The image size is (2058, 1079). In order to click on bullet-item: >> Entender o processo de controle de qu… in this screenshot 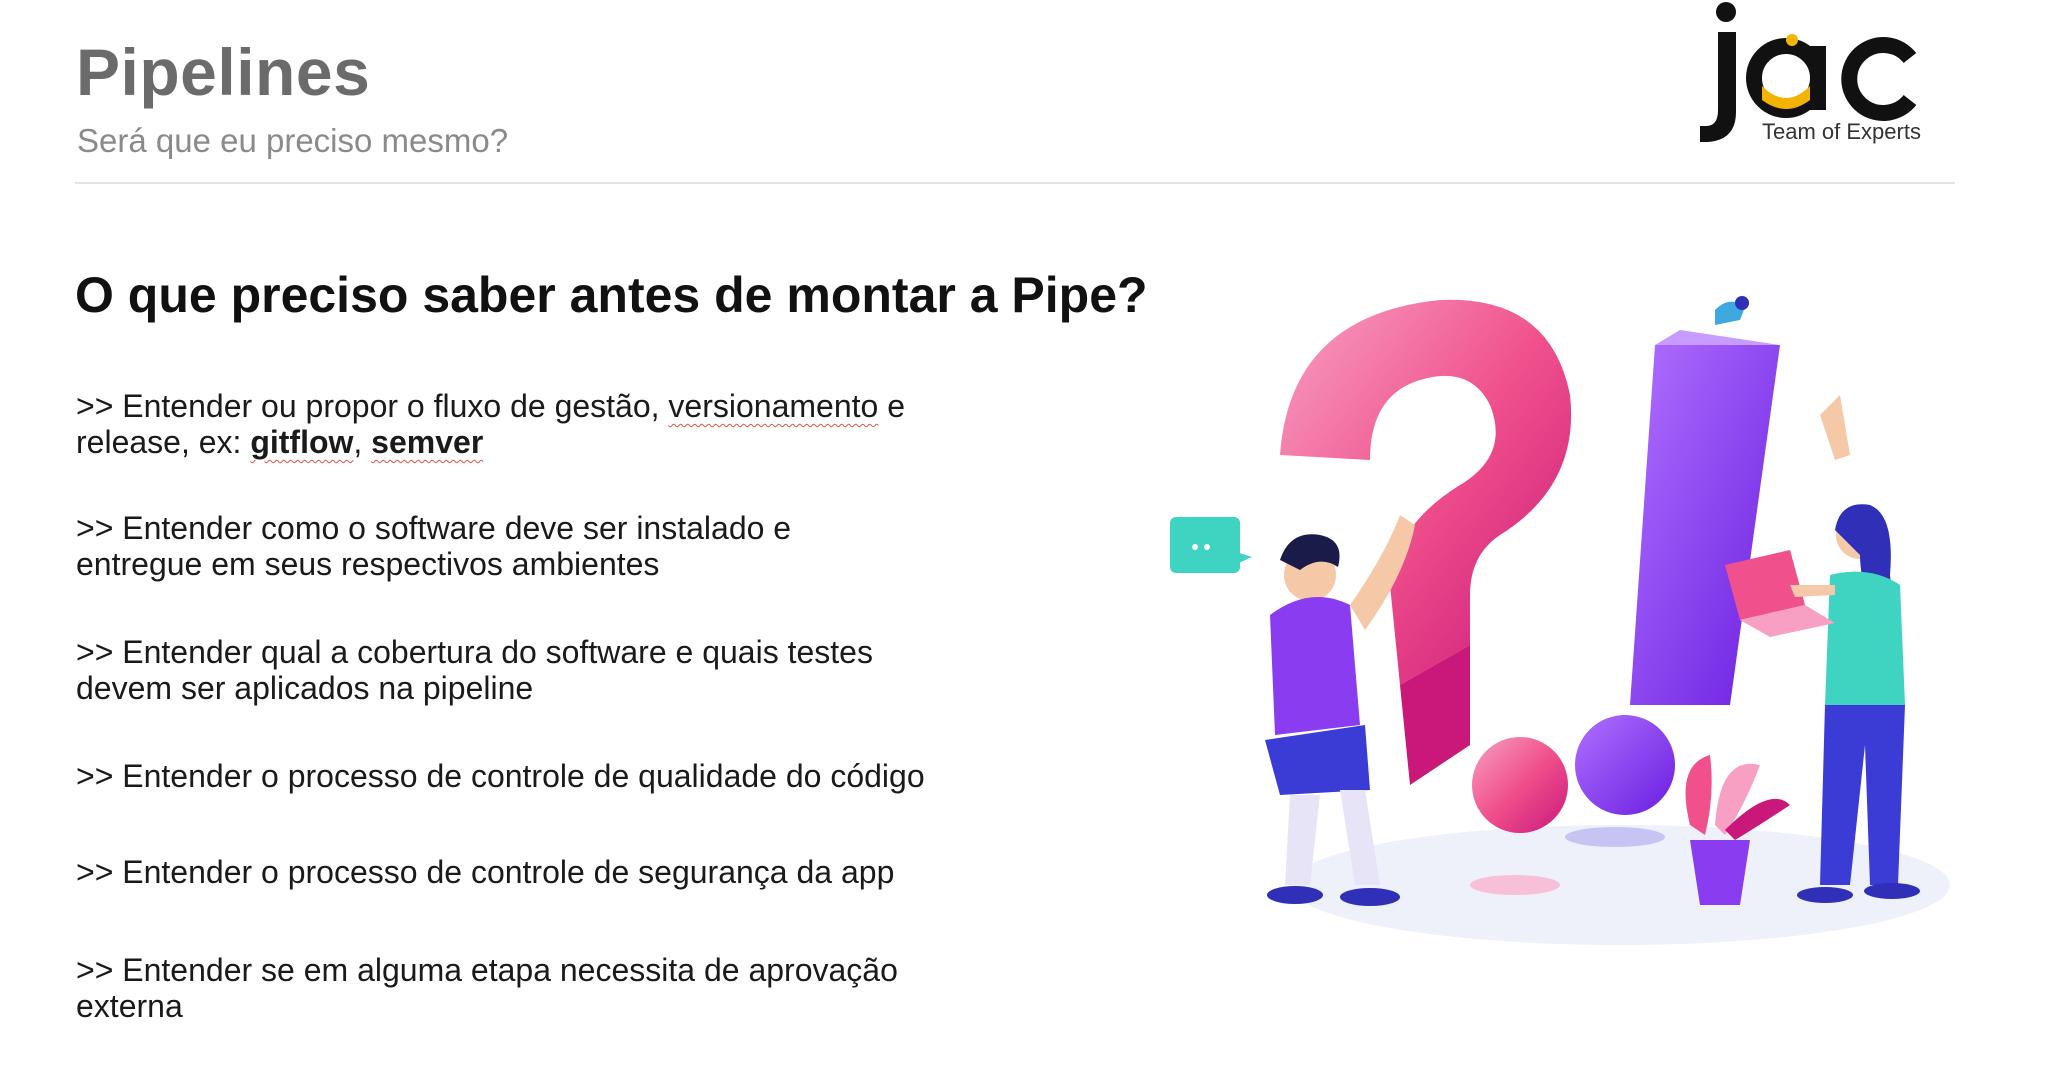, I will do `click(586, 776)`.